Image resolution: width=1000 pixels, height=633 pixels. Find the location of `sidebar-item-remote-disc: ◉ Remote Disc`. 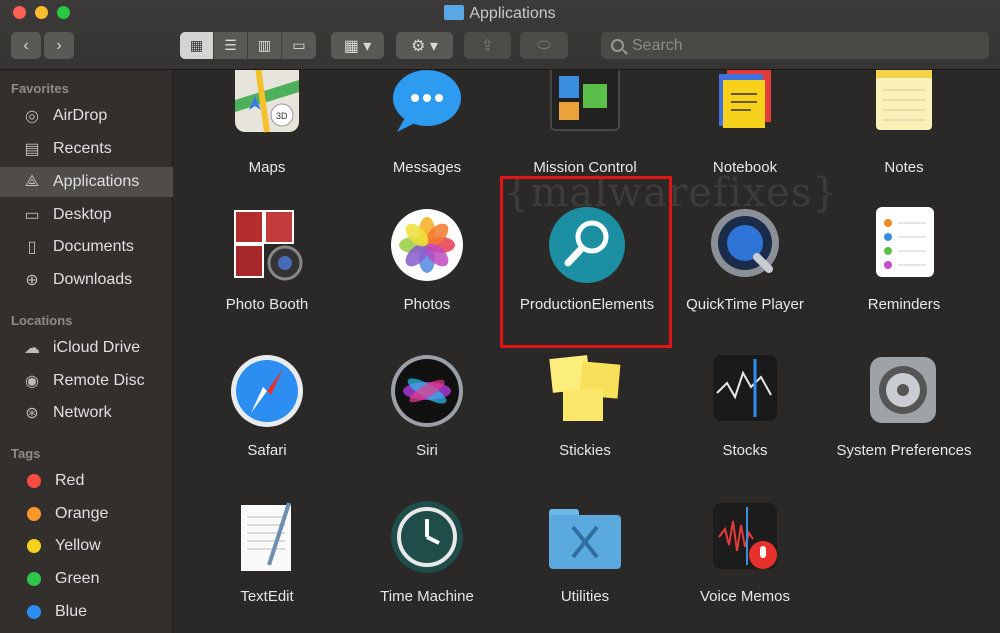

sidebar-item-remote-disc: ◉ Remote Disc is located at coordinates (86, 381).